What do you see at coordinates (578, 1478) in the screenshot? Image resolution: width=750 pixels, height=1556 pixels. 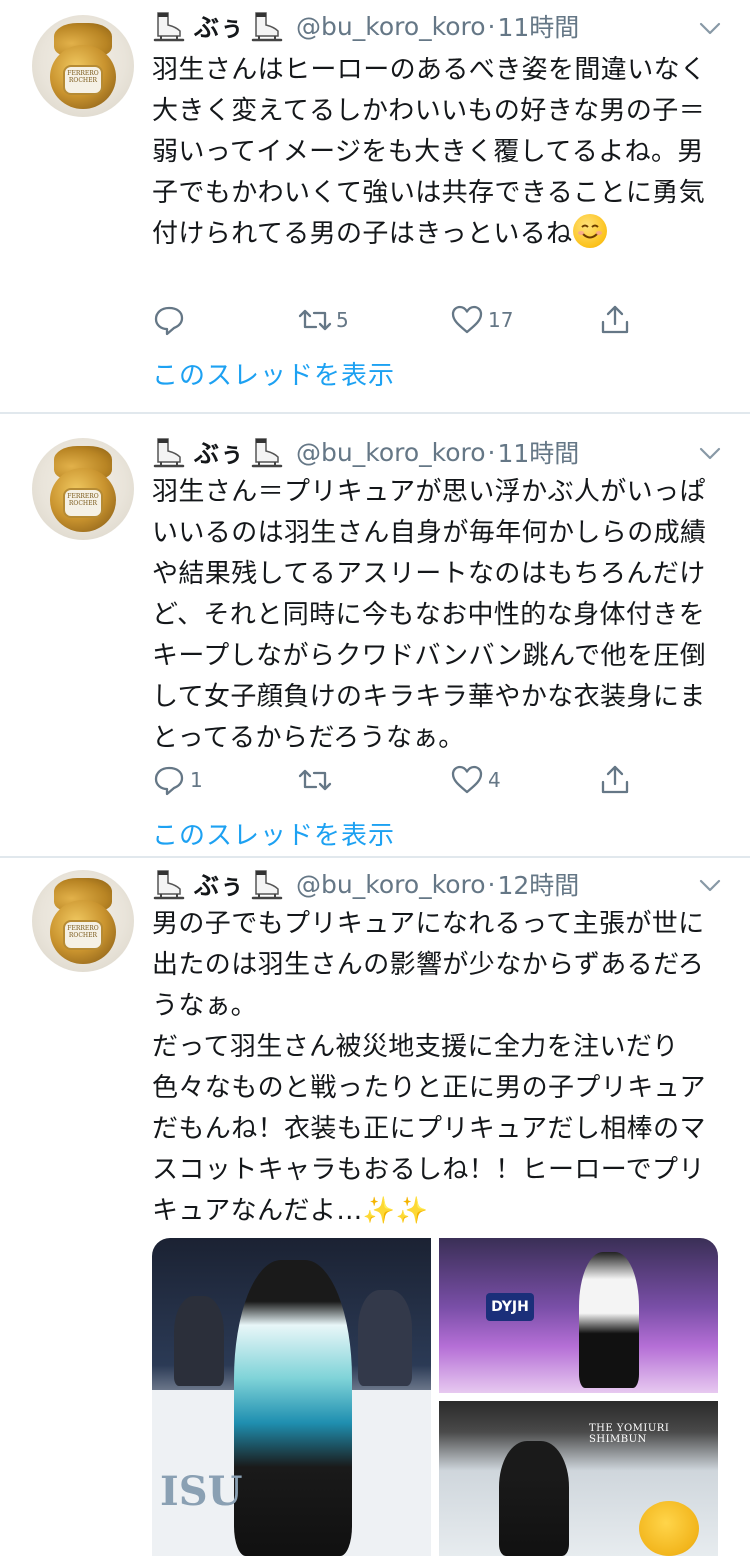 I see `media-photo-skater-with-plush: THE YOMIURI SHIMBUN` at bounding box center [578, 1478].